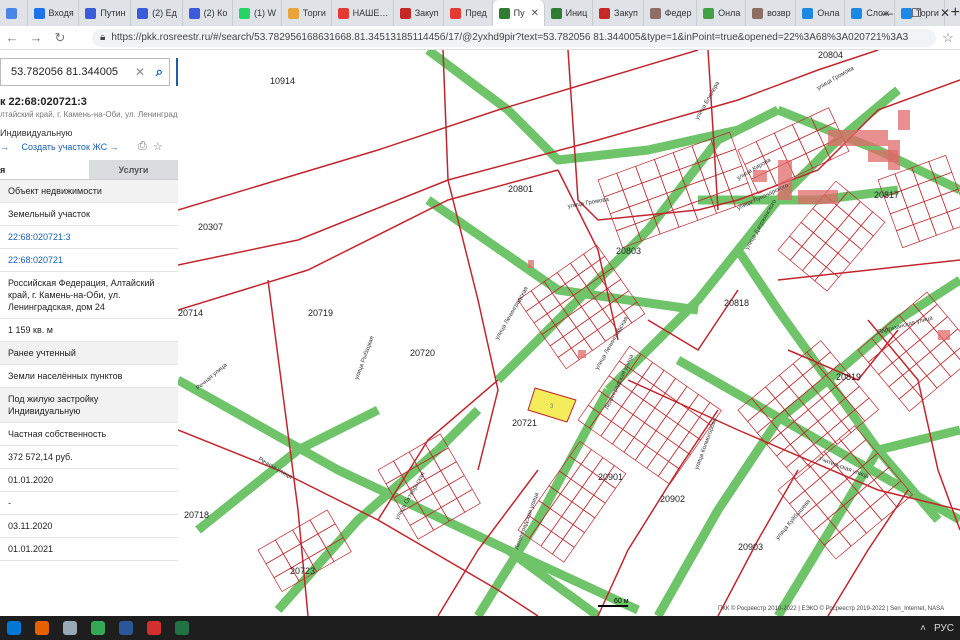  Describe the element at coordinates (42, 628) in the screenshot. I see `firefox-app` at that location.